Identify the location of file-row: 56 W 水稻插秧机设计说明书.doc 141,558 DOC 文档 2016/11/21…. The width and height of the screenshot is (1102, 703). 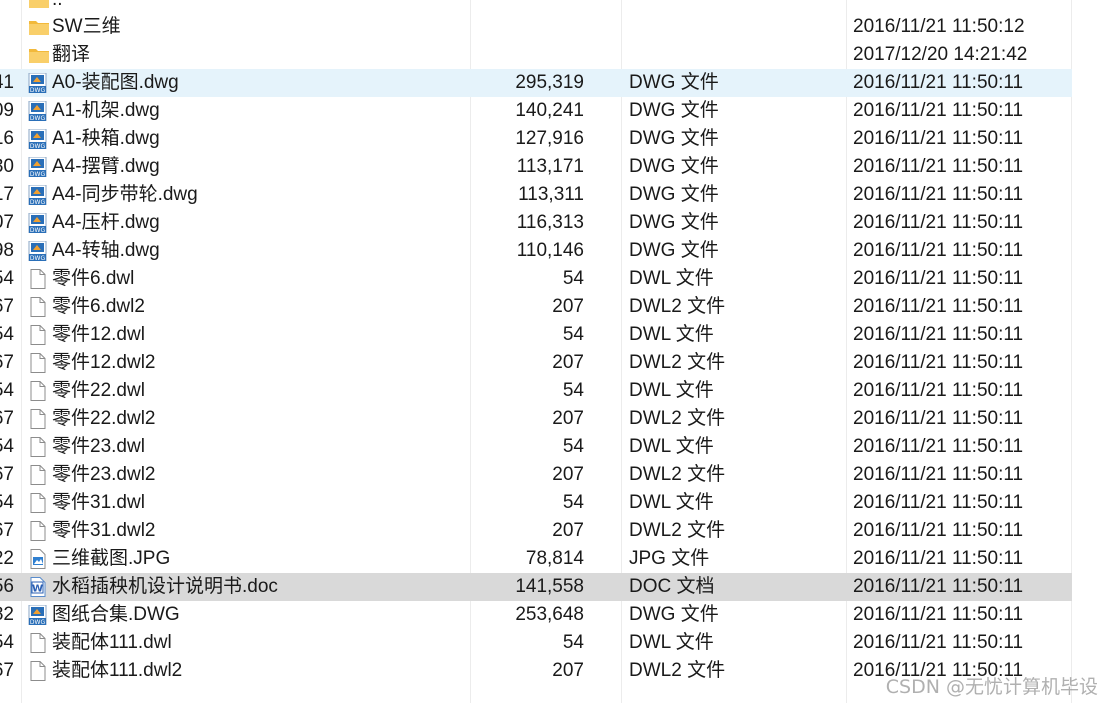
(536, 587).